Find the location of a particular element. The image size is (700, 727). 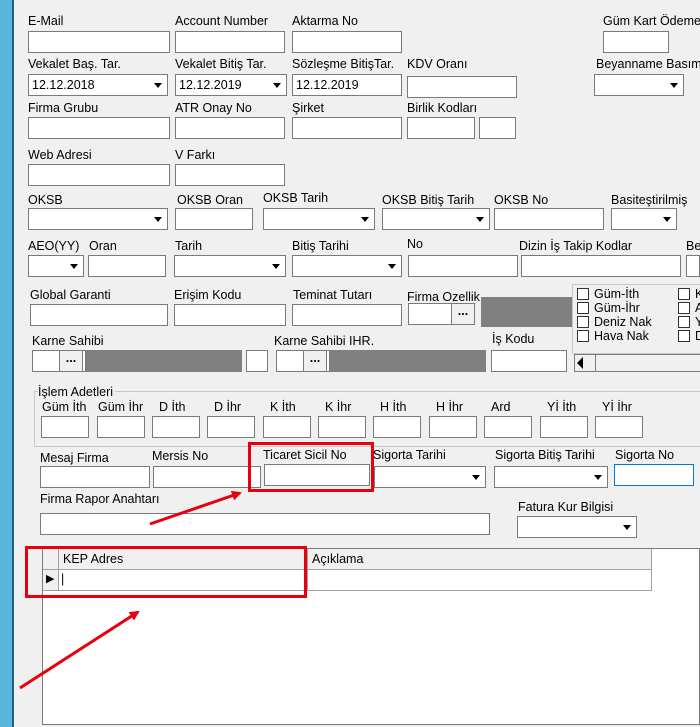

atr-onay-field is located at coordinates (230, 128).